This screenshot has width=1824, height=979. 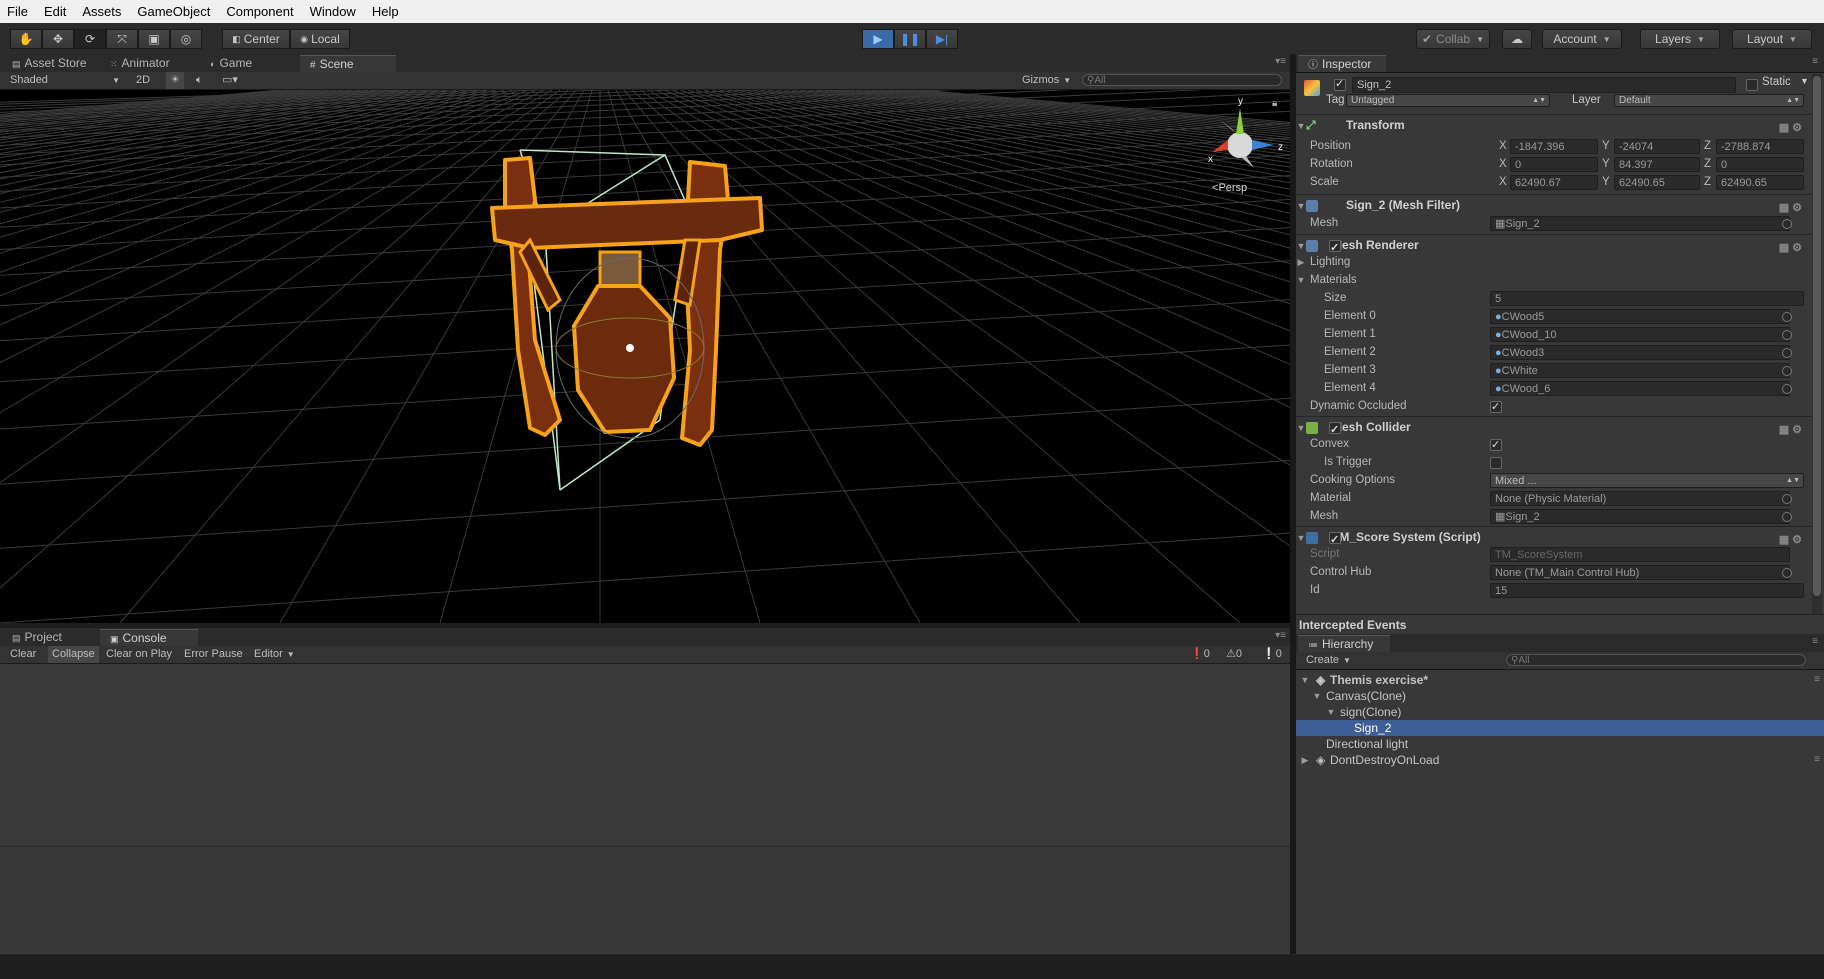 I want to click on hierarchy-item-dontdestroyonload: ▶ ◈ DontDestroyOnLoad ≡, so click(x=1560, y=760).